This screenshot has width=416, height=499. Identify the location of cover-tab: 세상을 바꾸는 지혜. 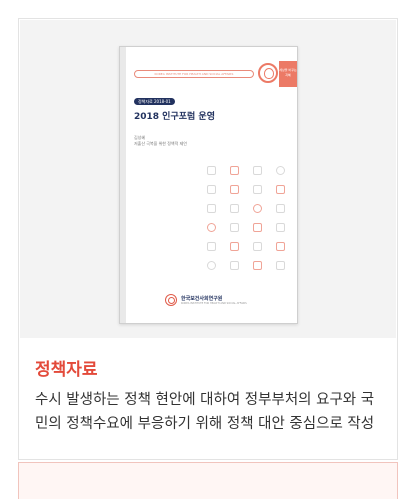
(288, 74).